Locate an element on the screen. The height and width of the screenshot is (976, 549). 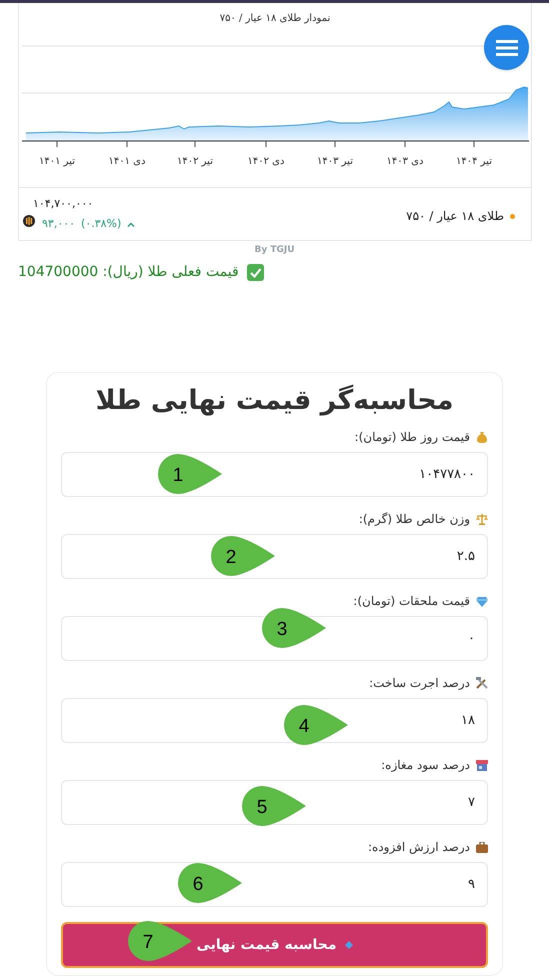
axis-label: تیر ۱۴۰۲ is located at coordinates (195, 162).